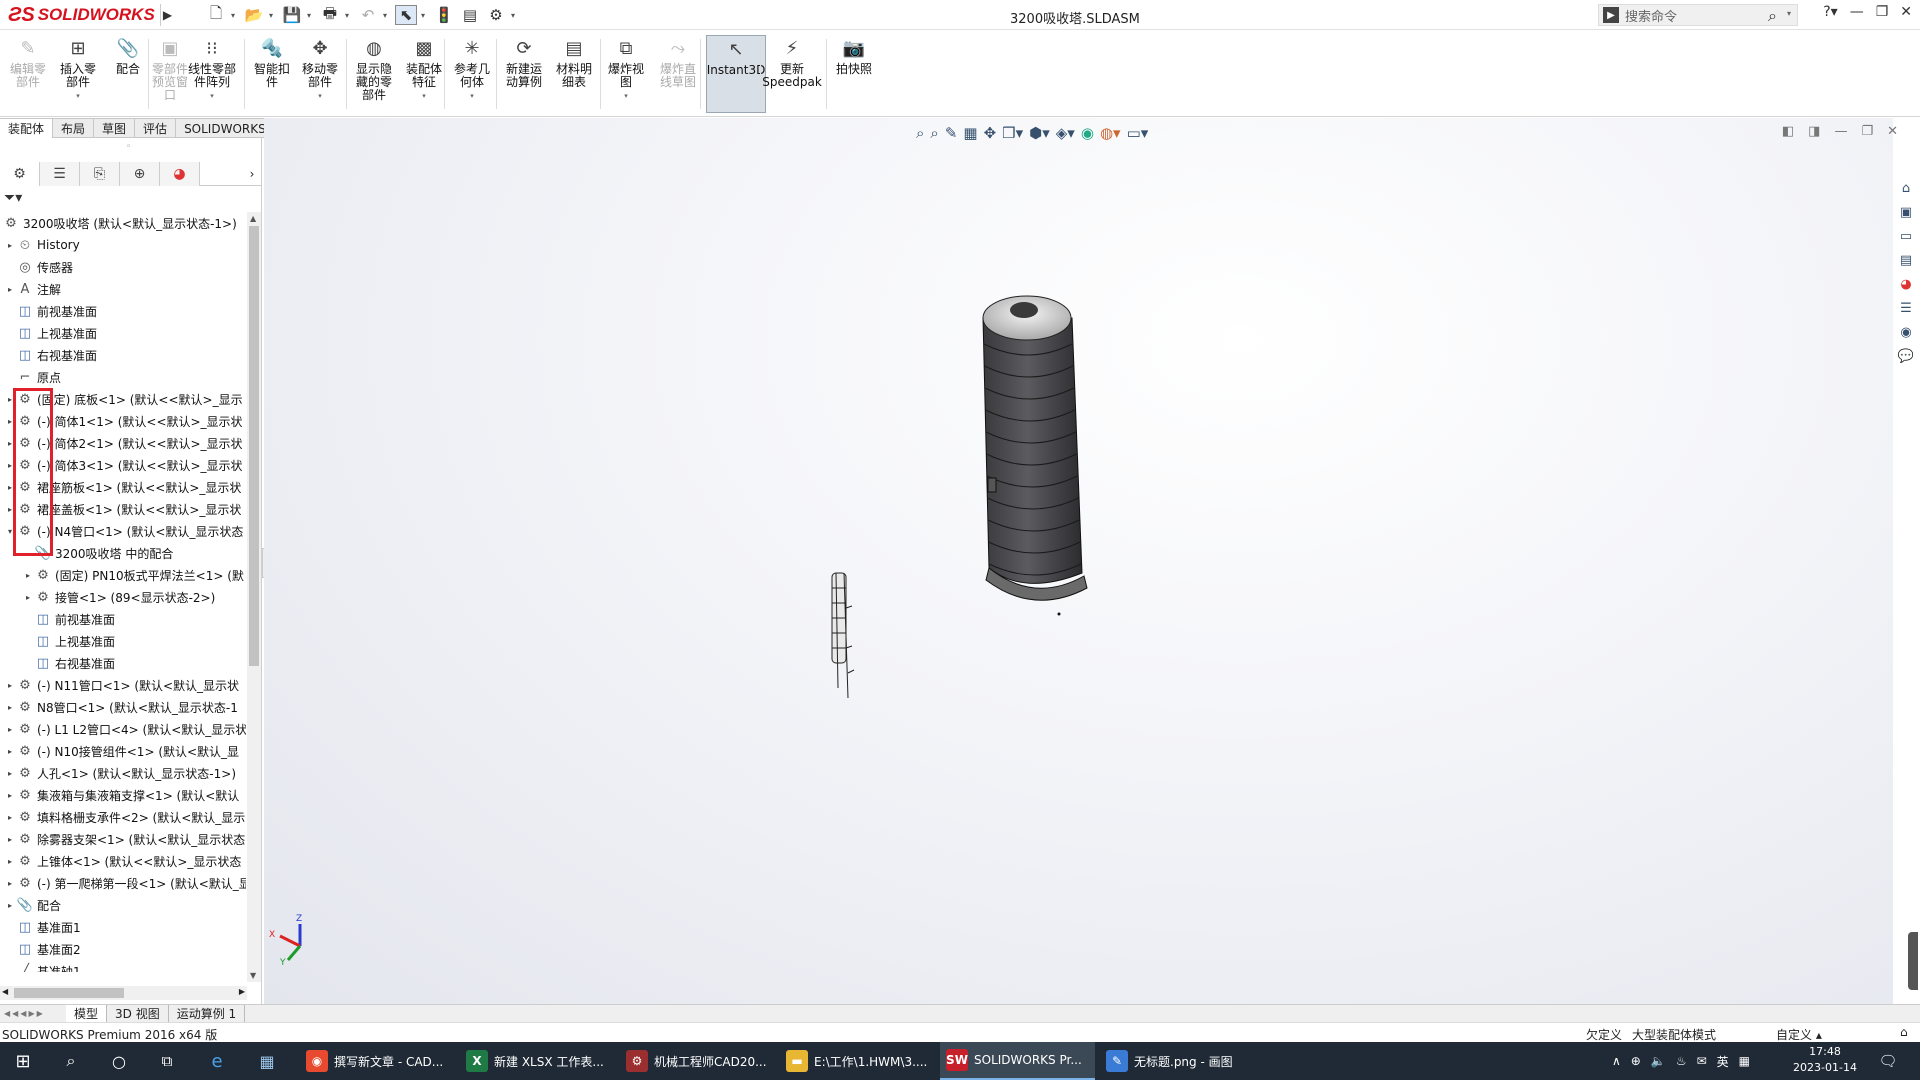 The height and width of the screenshot is (1080, 1920). I want to click on search-dropdown-icon: ▾, so click(1789, 13).